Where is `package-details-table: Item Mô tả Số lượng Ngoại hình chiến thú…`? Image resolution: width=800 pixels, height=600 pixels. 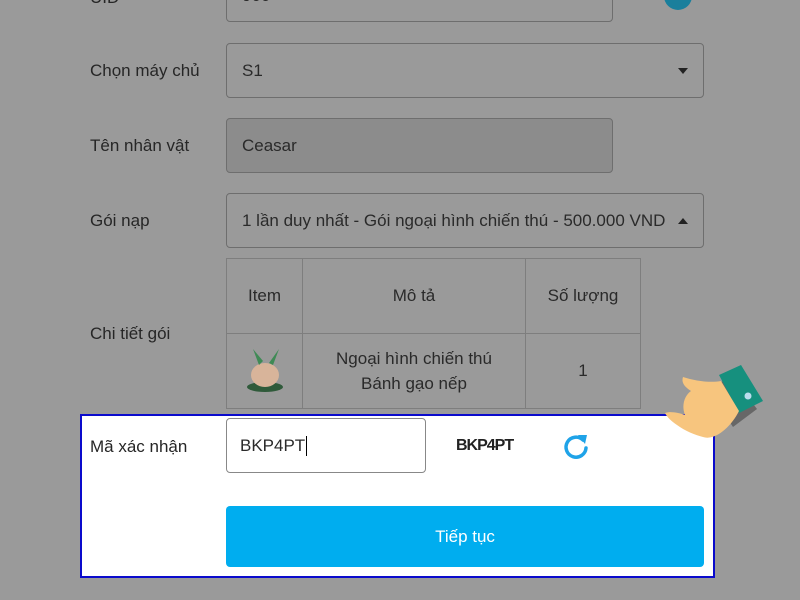 package-details-table: Item Mô tả Số lượng Ngoại hình chiến thú… is located at coordinates (433, 333).